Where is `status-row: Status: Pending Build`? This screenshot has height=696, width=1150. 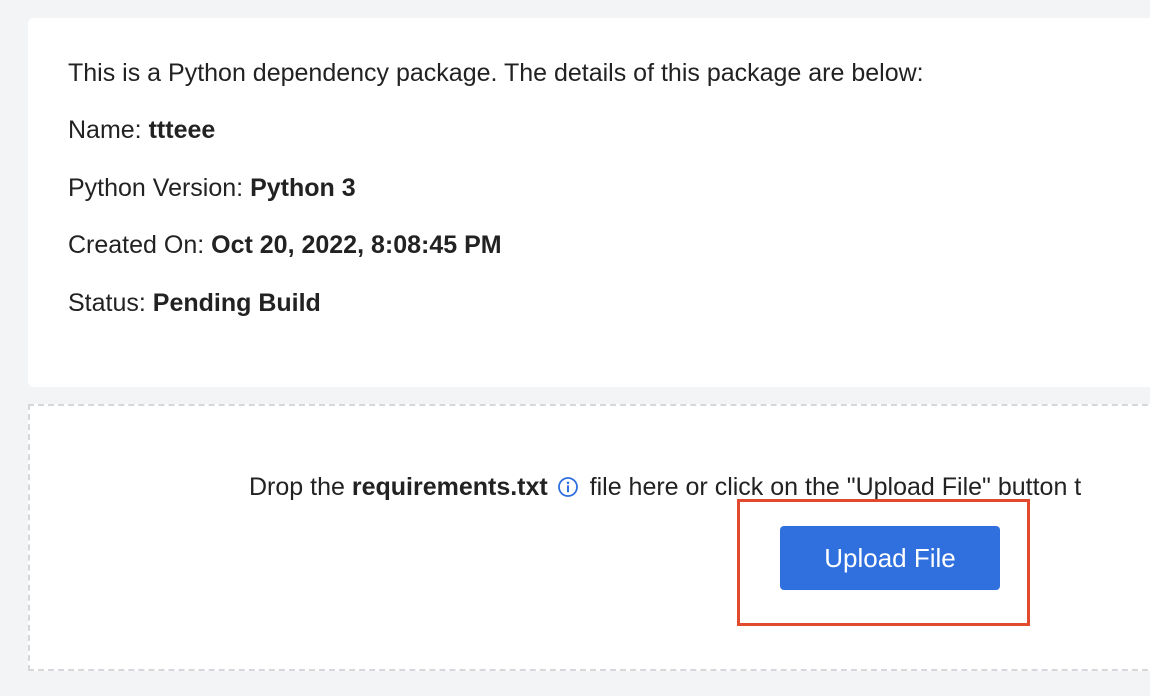
status-row: Status: Pending Build is located at coordinates (194, 303).